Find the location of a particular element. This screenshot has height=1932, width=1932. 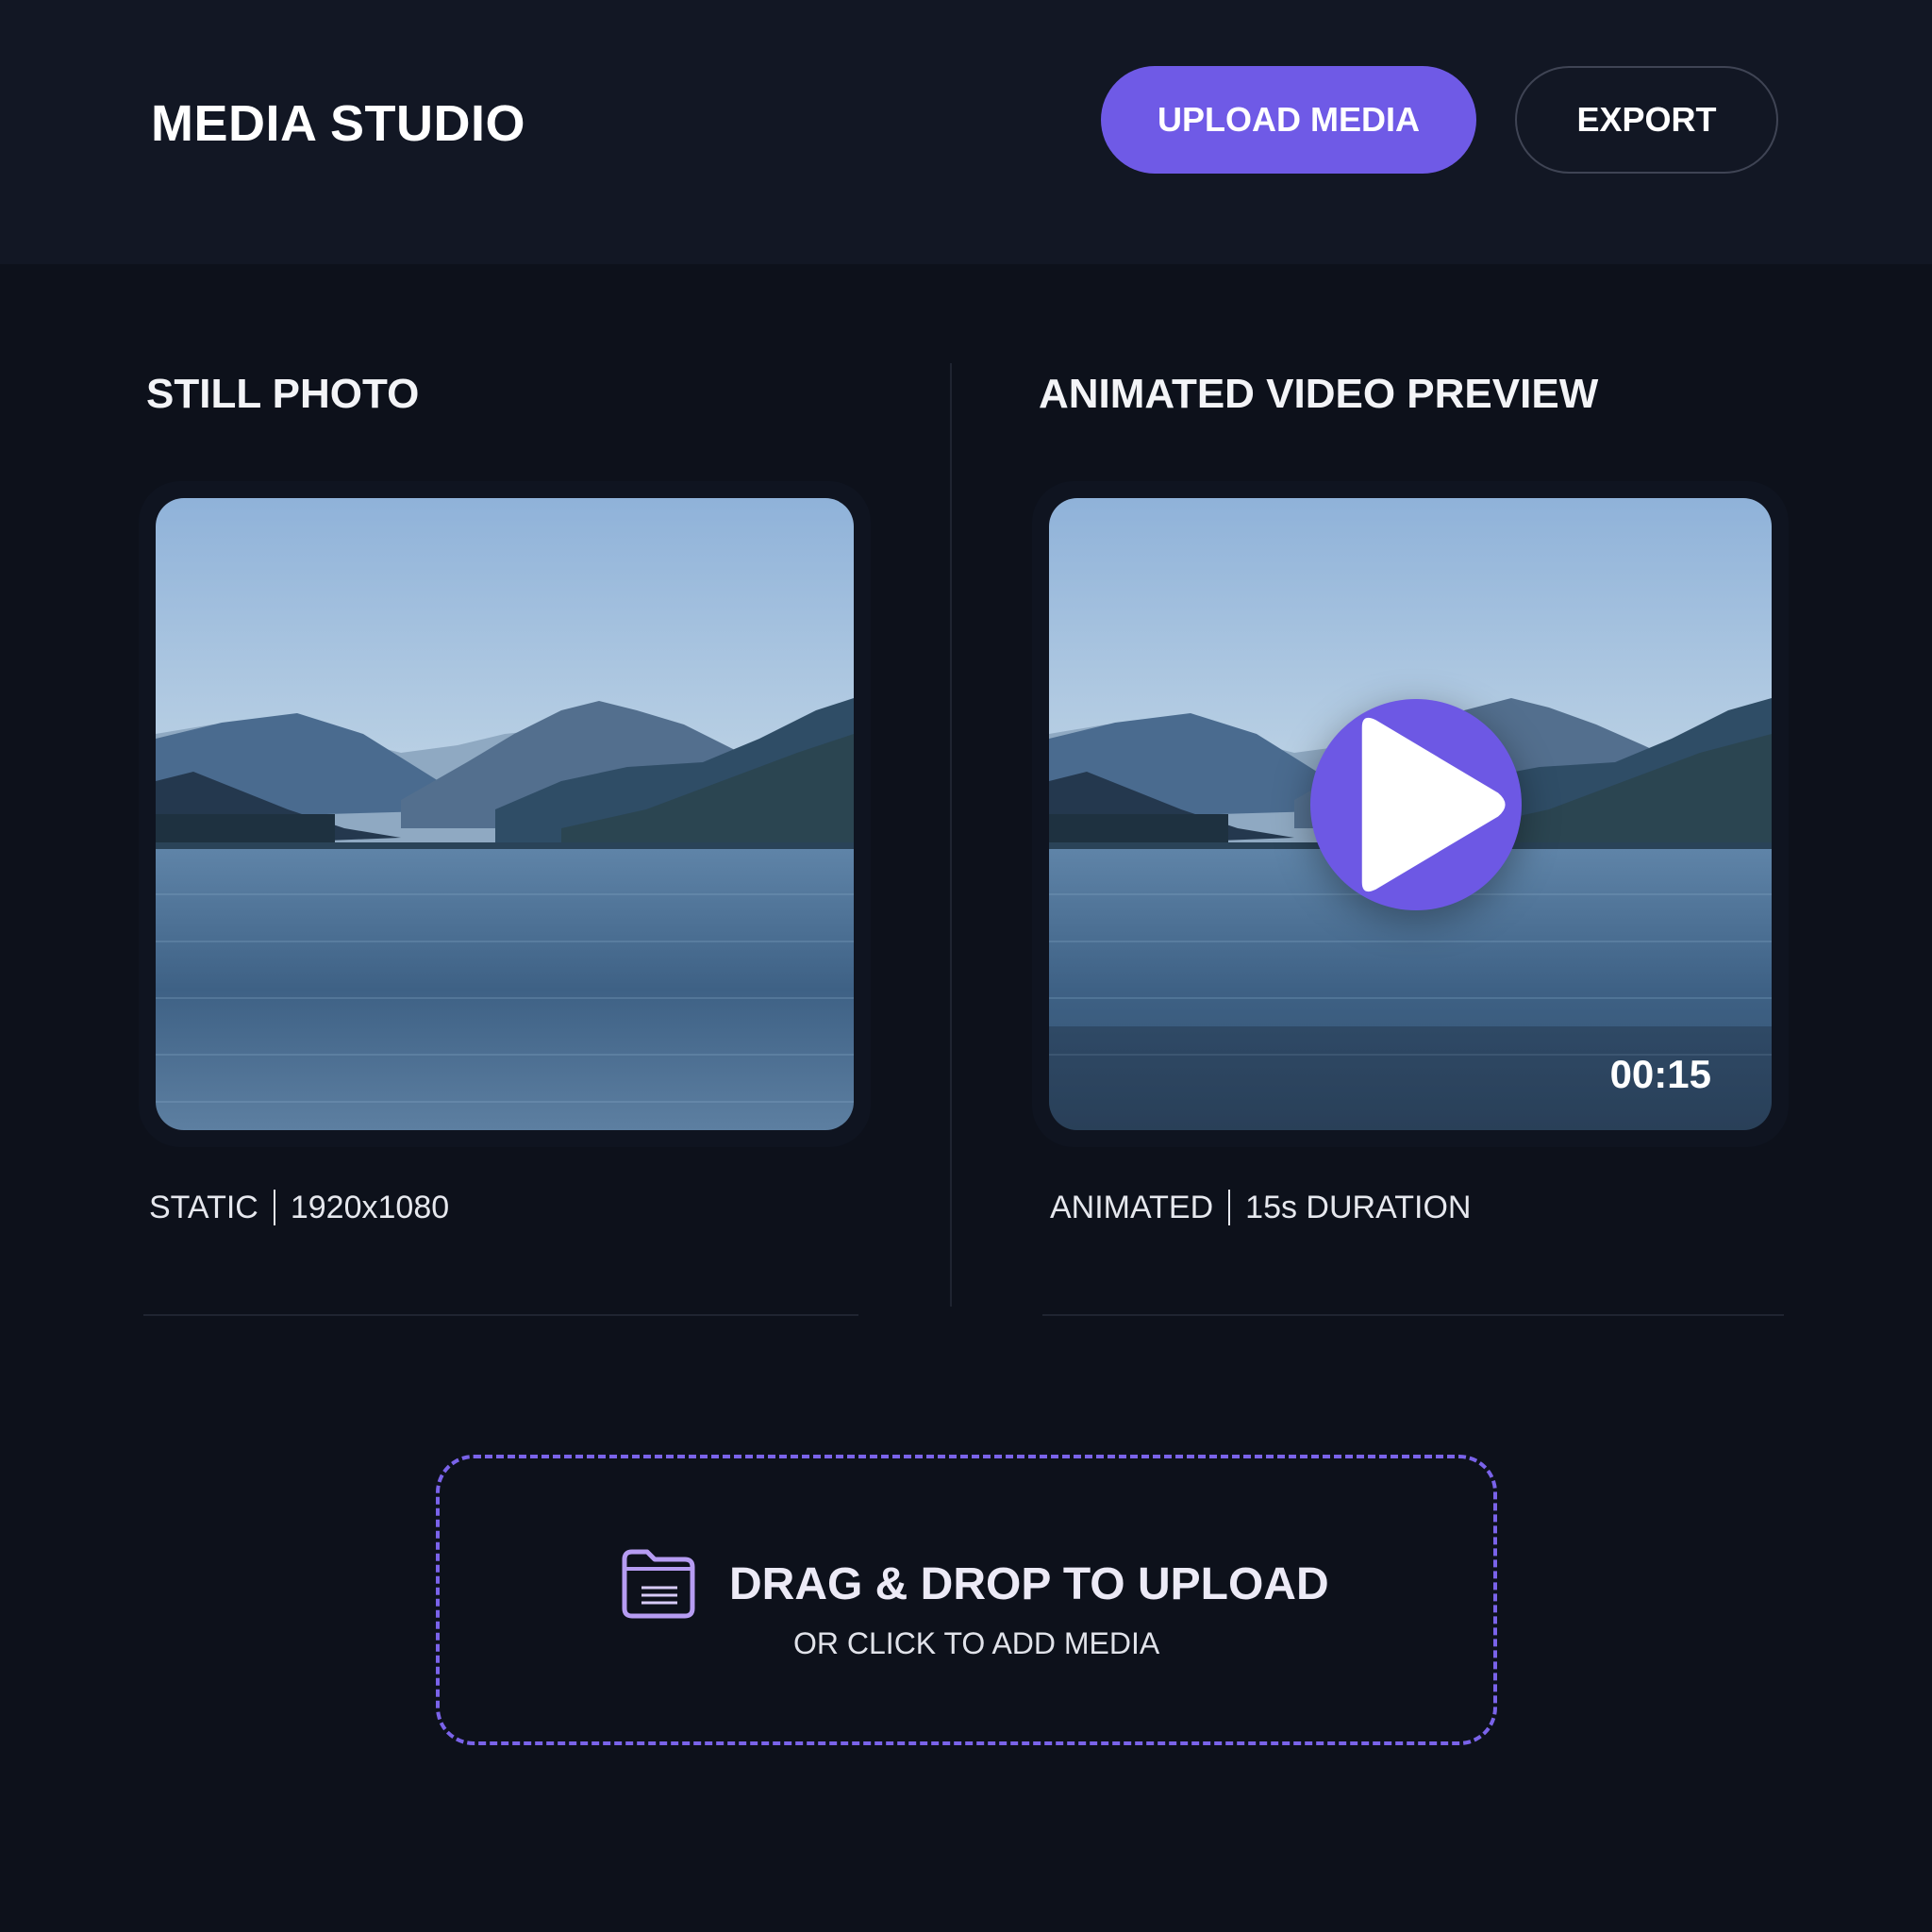

column-divider is located at coordinates (951, 835).